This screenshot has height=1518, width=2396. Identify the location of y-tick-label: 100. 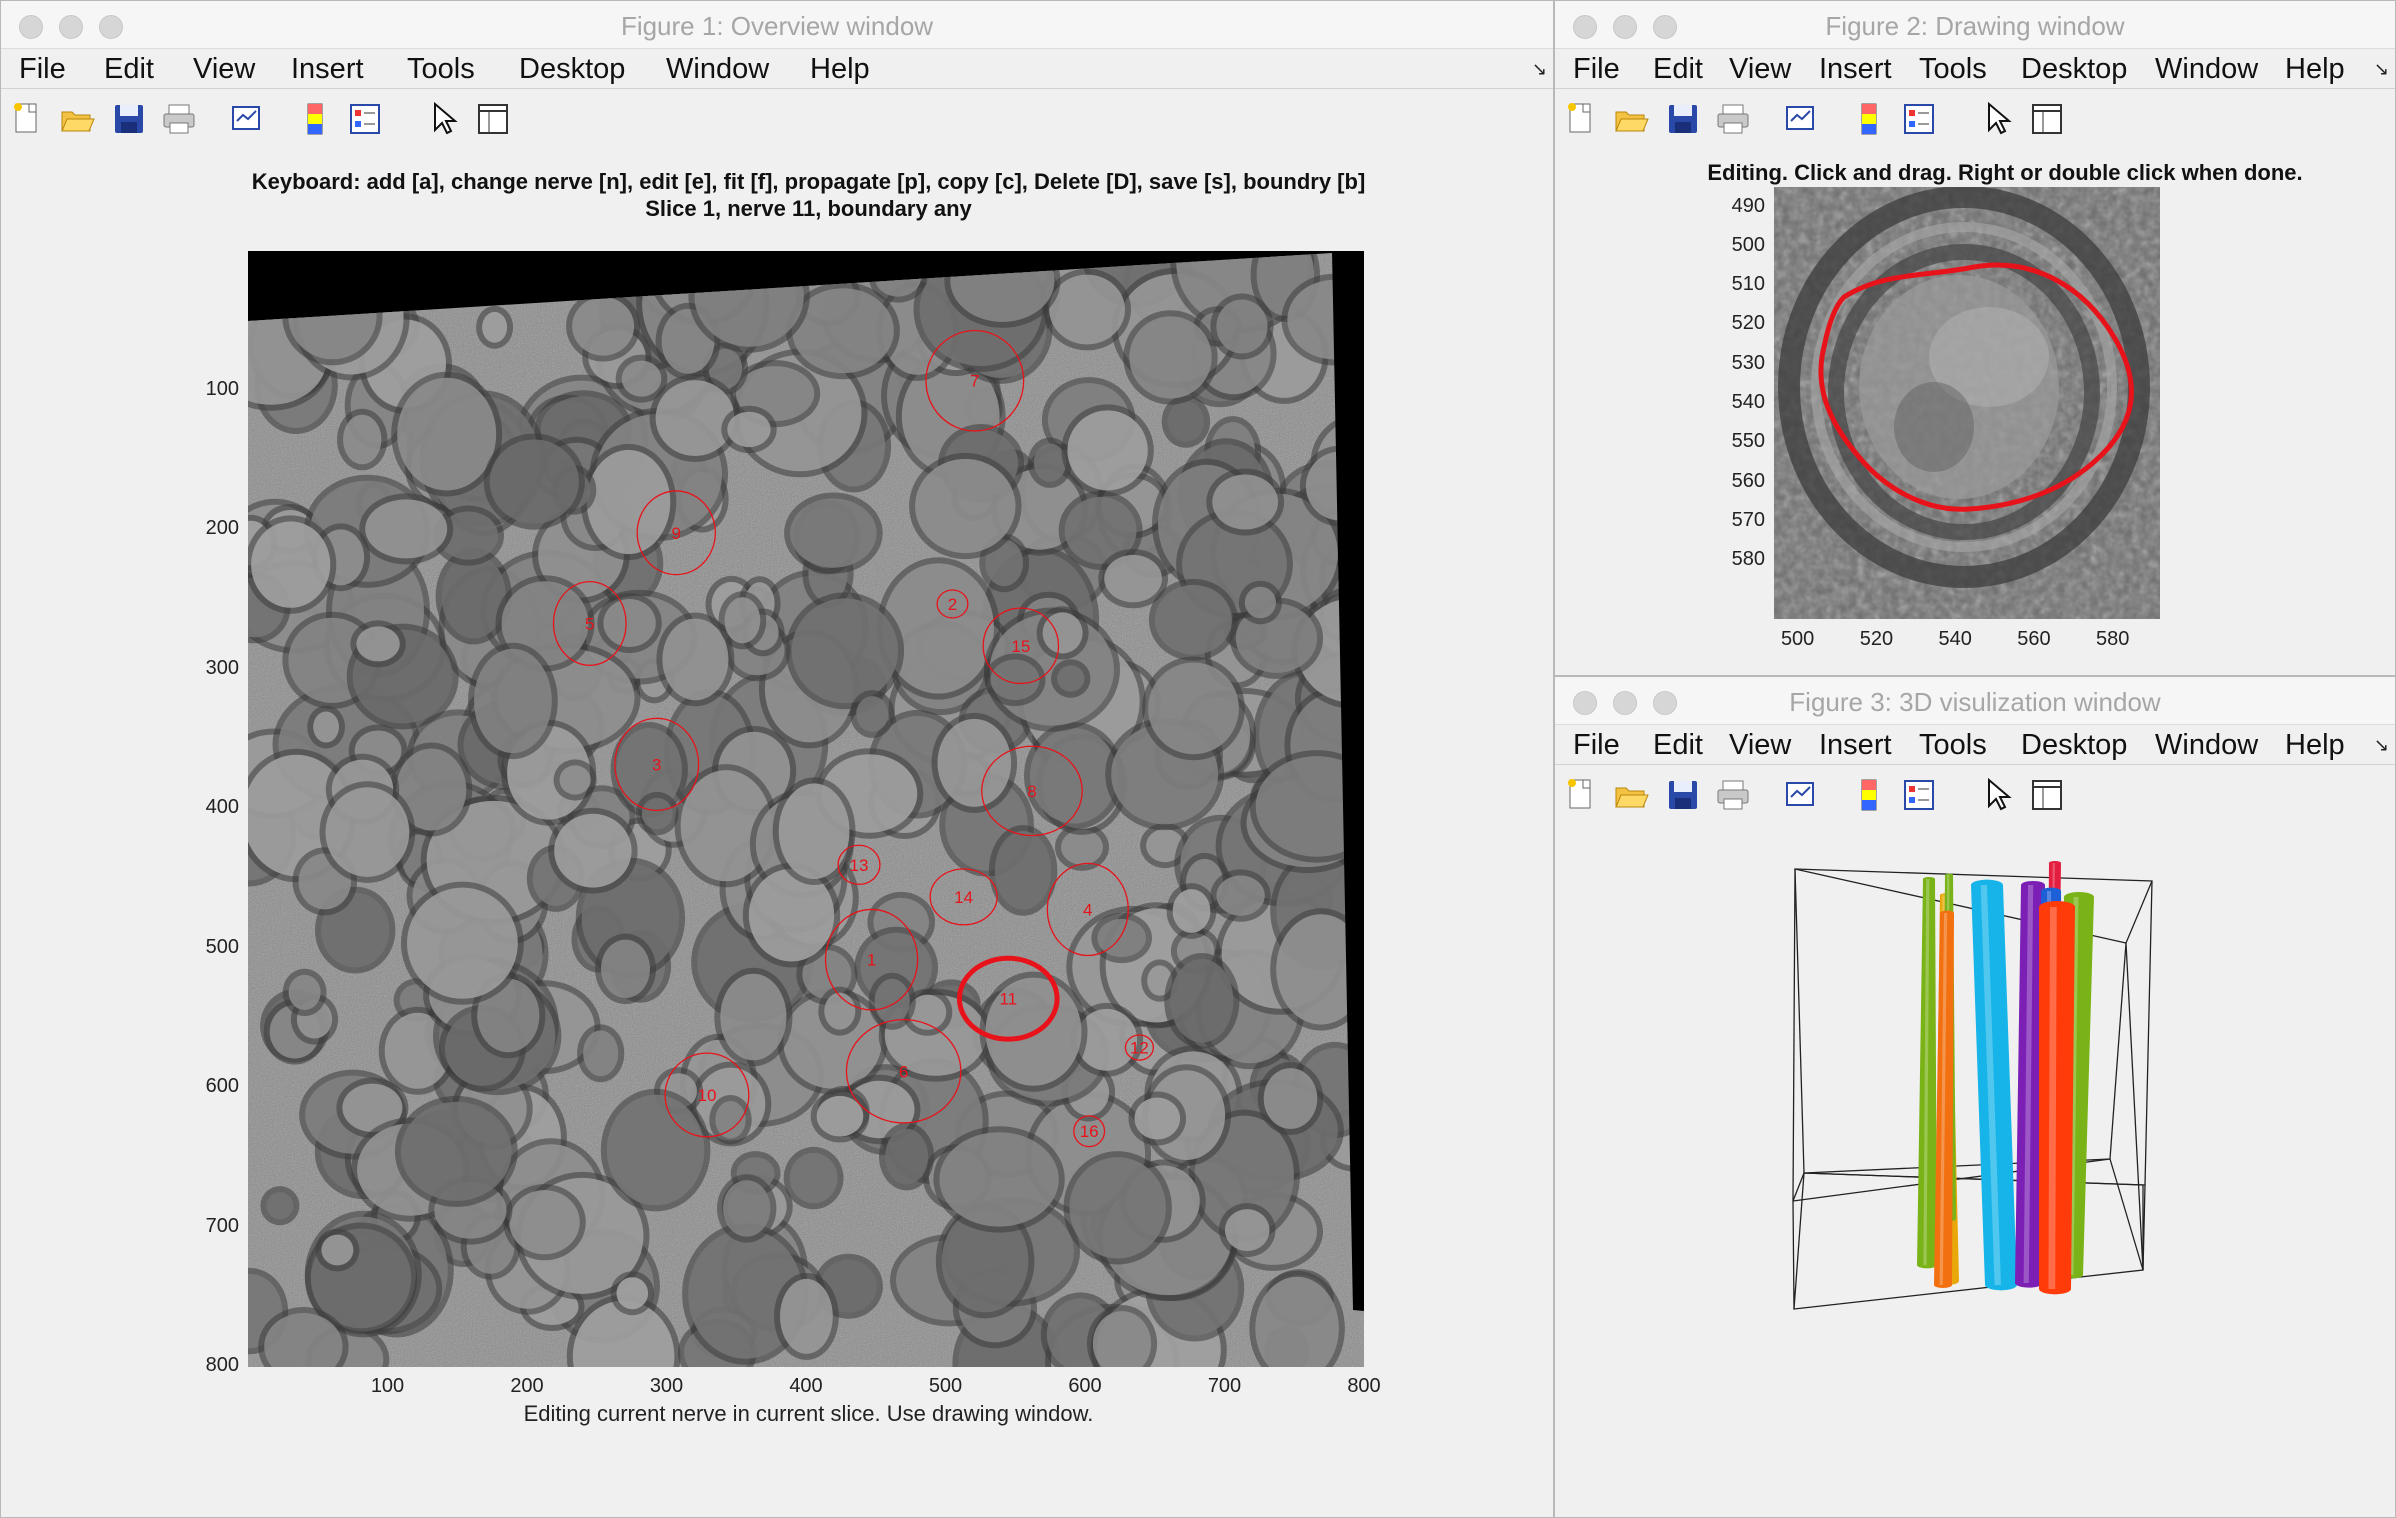
(222, 388).